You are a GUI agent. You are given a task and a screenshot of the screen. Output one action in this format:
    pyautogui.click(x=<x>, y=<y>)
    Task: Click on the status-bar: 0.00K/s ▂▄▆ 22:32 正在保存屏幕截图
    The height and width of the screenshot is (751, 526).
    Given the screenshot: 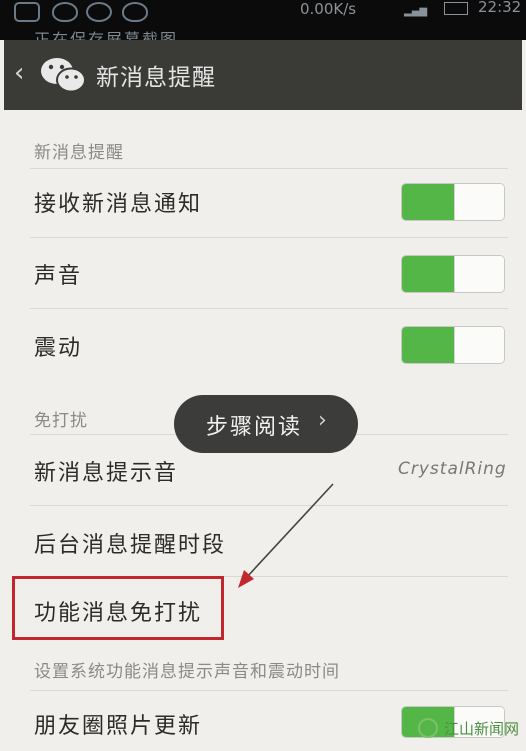 What is the action you would take?
    pyautogui.click(x=263, y=20)
    